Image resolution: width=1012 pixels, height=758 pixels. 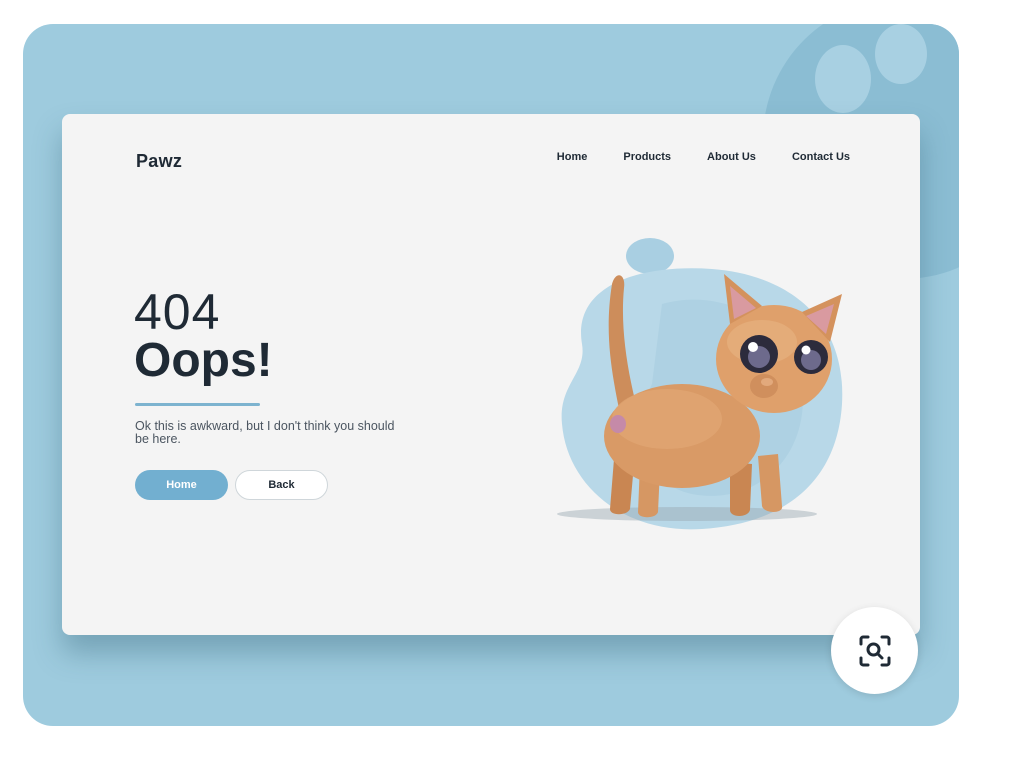 I want to click on brand-logo: Pawz, so click(x=159, y=161).